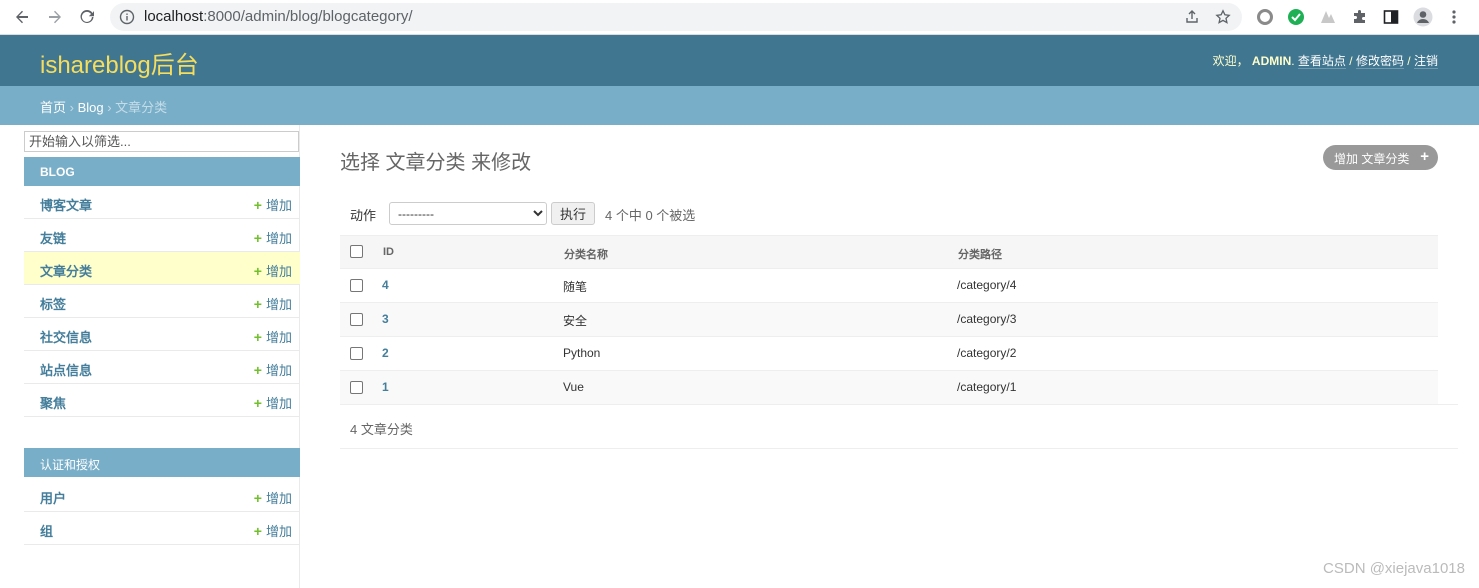 The height and width of the screenshot is (588, 1479). Describe the element at coordinates (119, 62) in the screenshot. I see `site-branding: ishareblog后台` at that location.